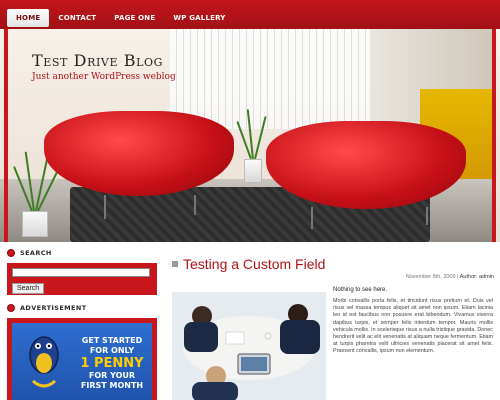  I want to click on ad-highlight: 1 PENNY, so click(112, 363).